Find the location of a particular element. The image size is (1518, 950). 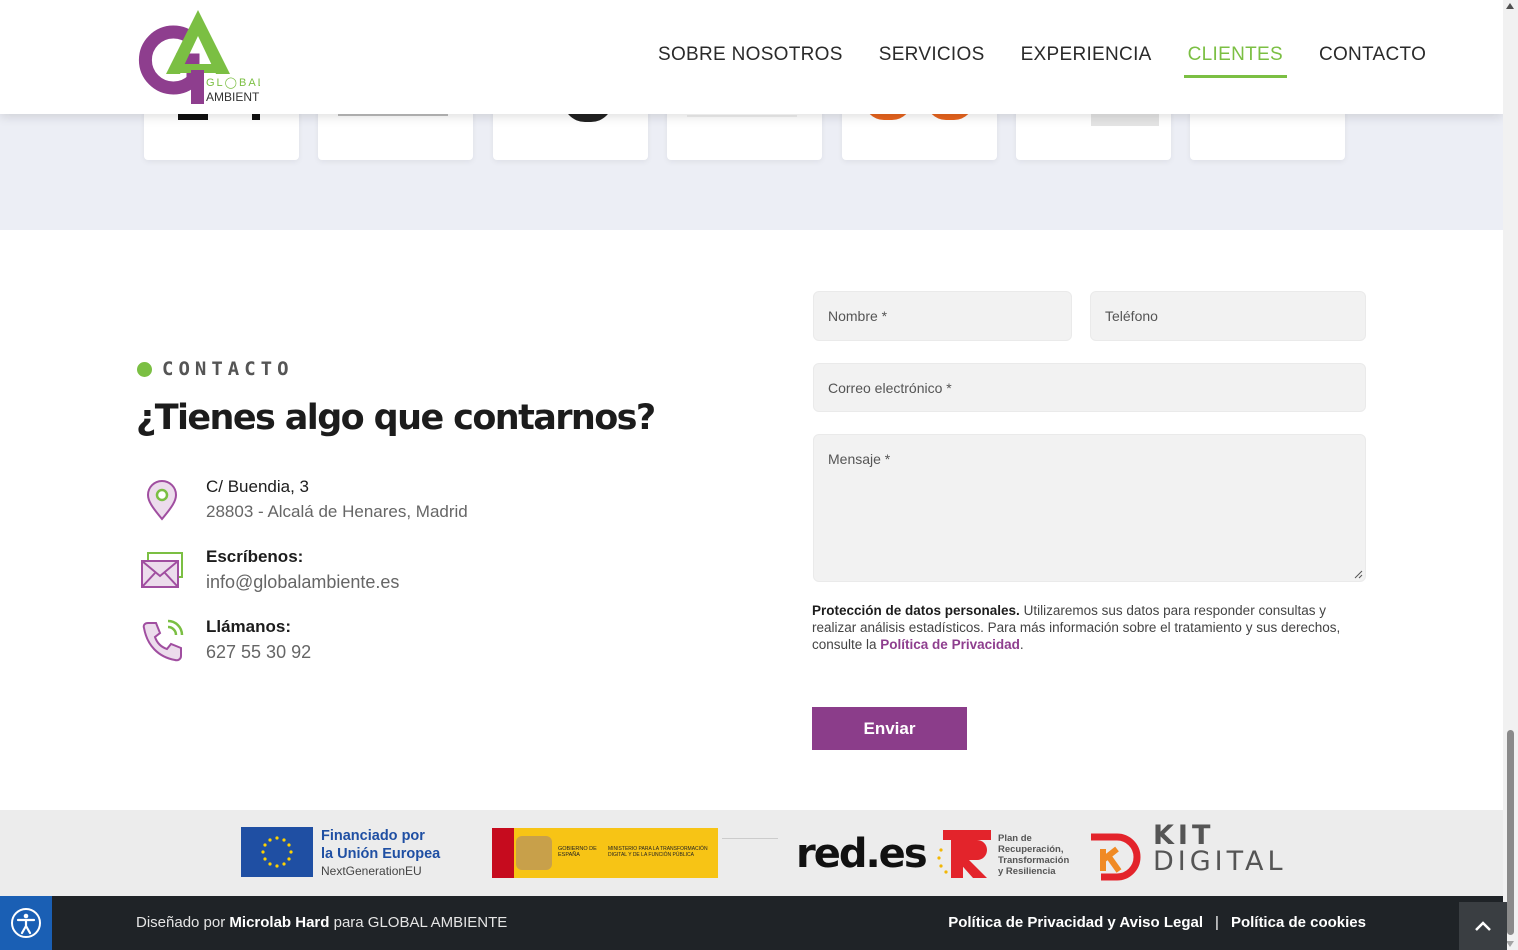

plan-line3: Transformación is located at coordinates (1034, 860).